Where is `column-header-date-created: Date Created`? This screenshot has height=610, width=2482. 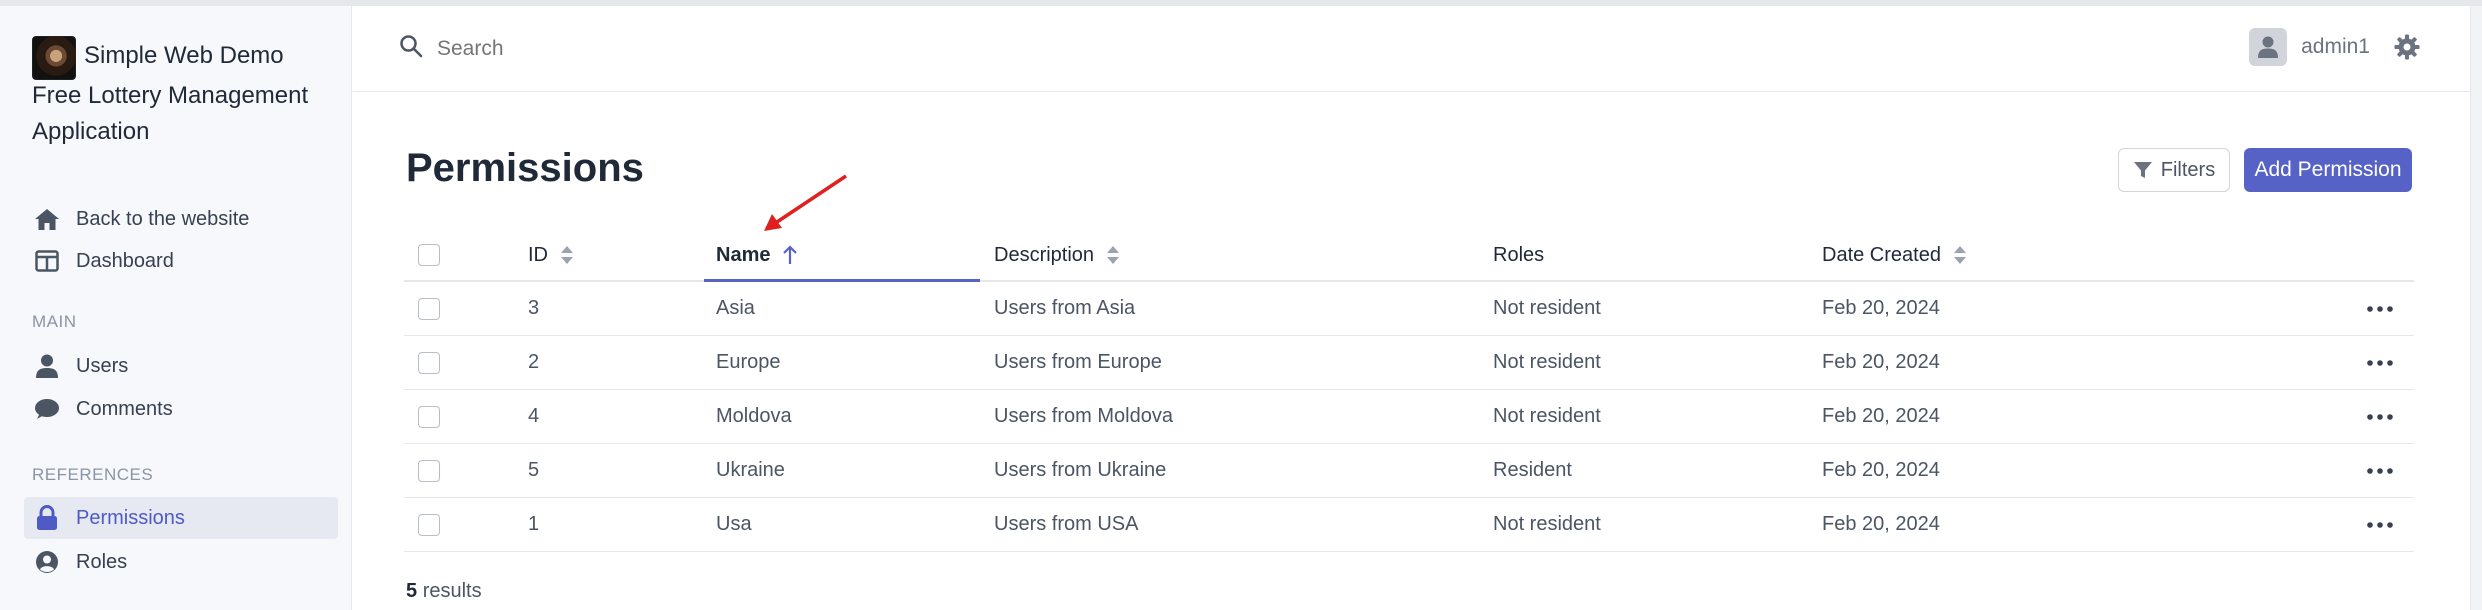 column-header-date-created: Date Created is located at coordinates (1894, 255).